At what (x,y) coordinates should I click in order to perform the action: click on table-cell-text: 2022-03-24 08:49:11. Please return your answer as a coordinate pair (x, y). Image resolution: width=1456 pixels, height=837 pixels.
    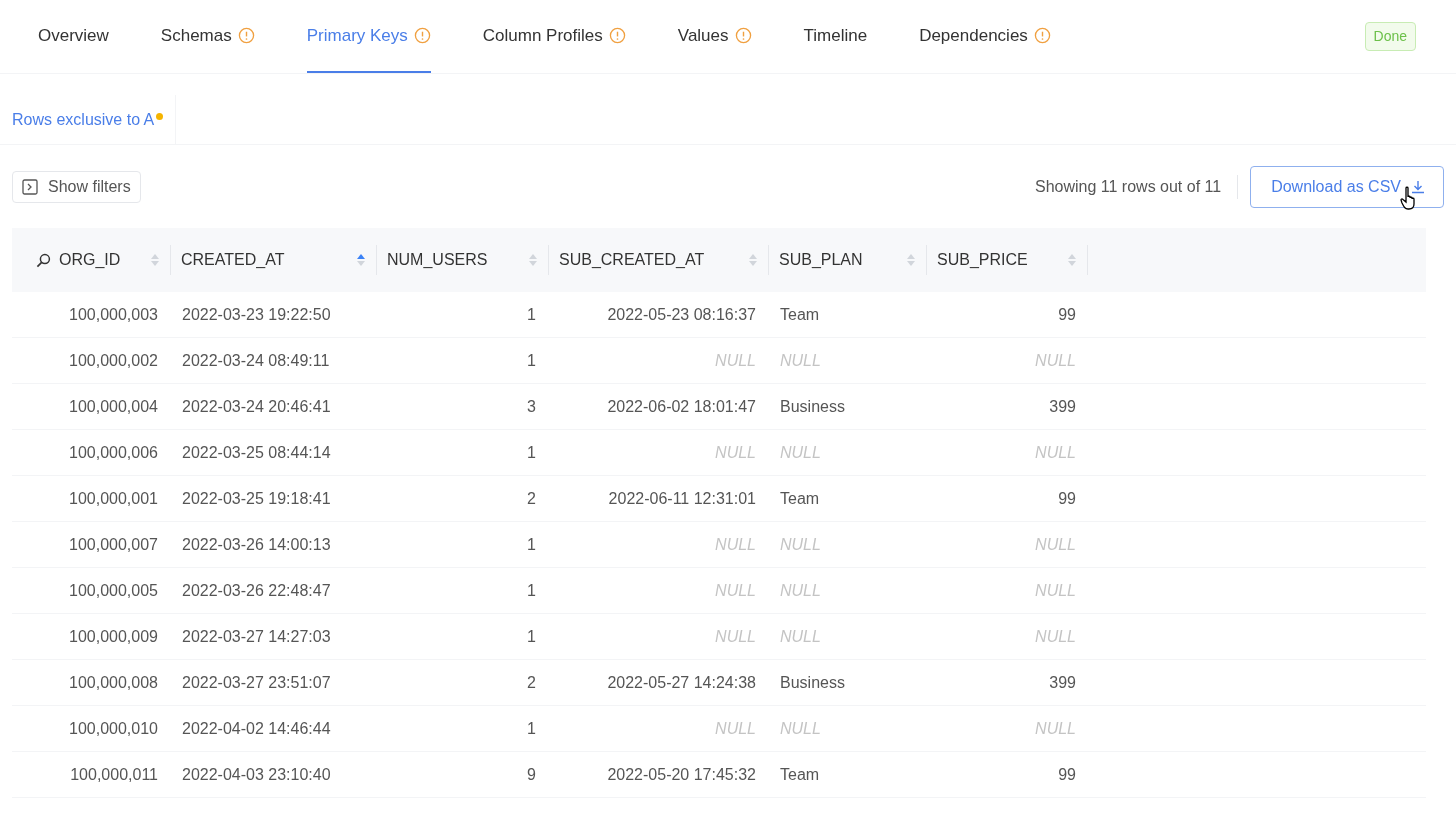
    Looking at the image, I should click on (256, 360).